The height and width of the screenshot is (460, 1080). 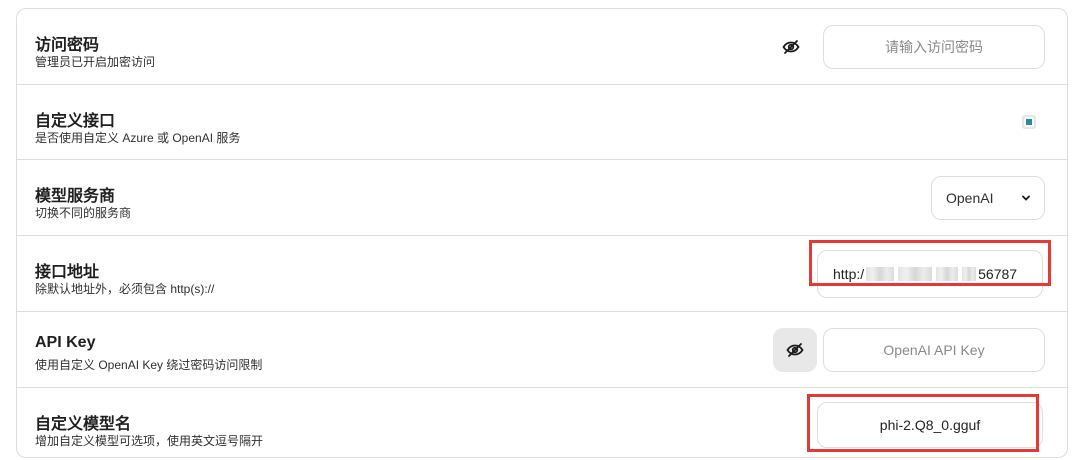 I want to click on api-key-placeholder: OpenAI API Key, so click(x=934, y=350).